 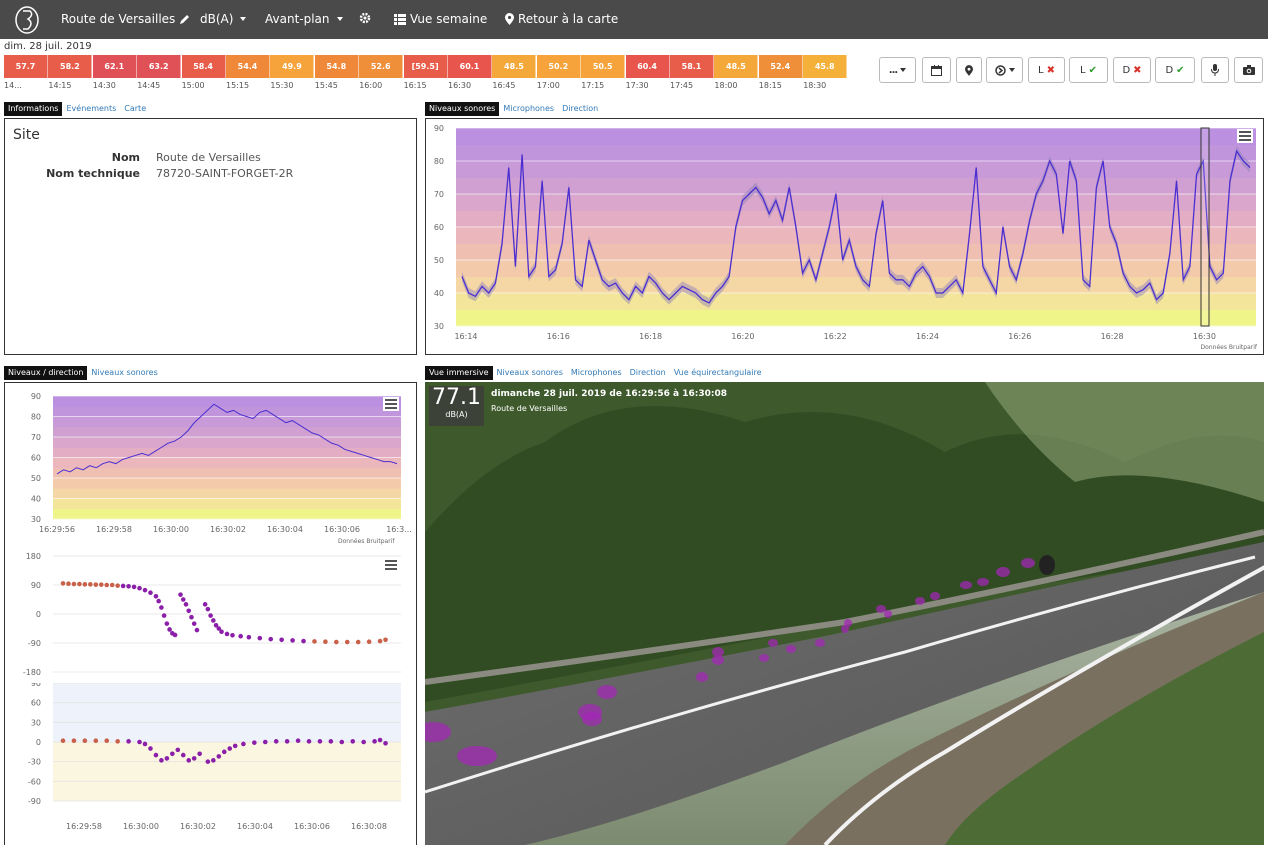 I want to click on timeline-cell: 50.2, so click(x=558, y=66).